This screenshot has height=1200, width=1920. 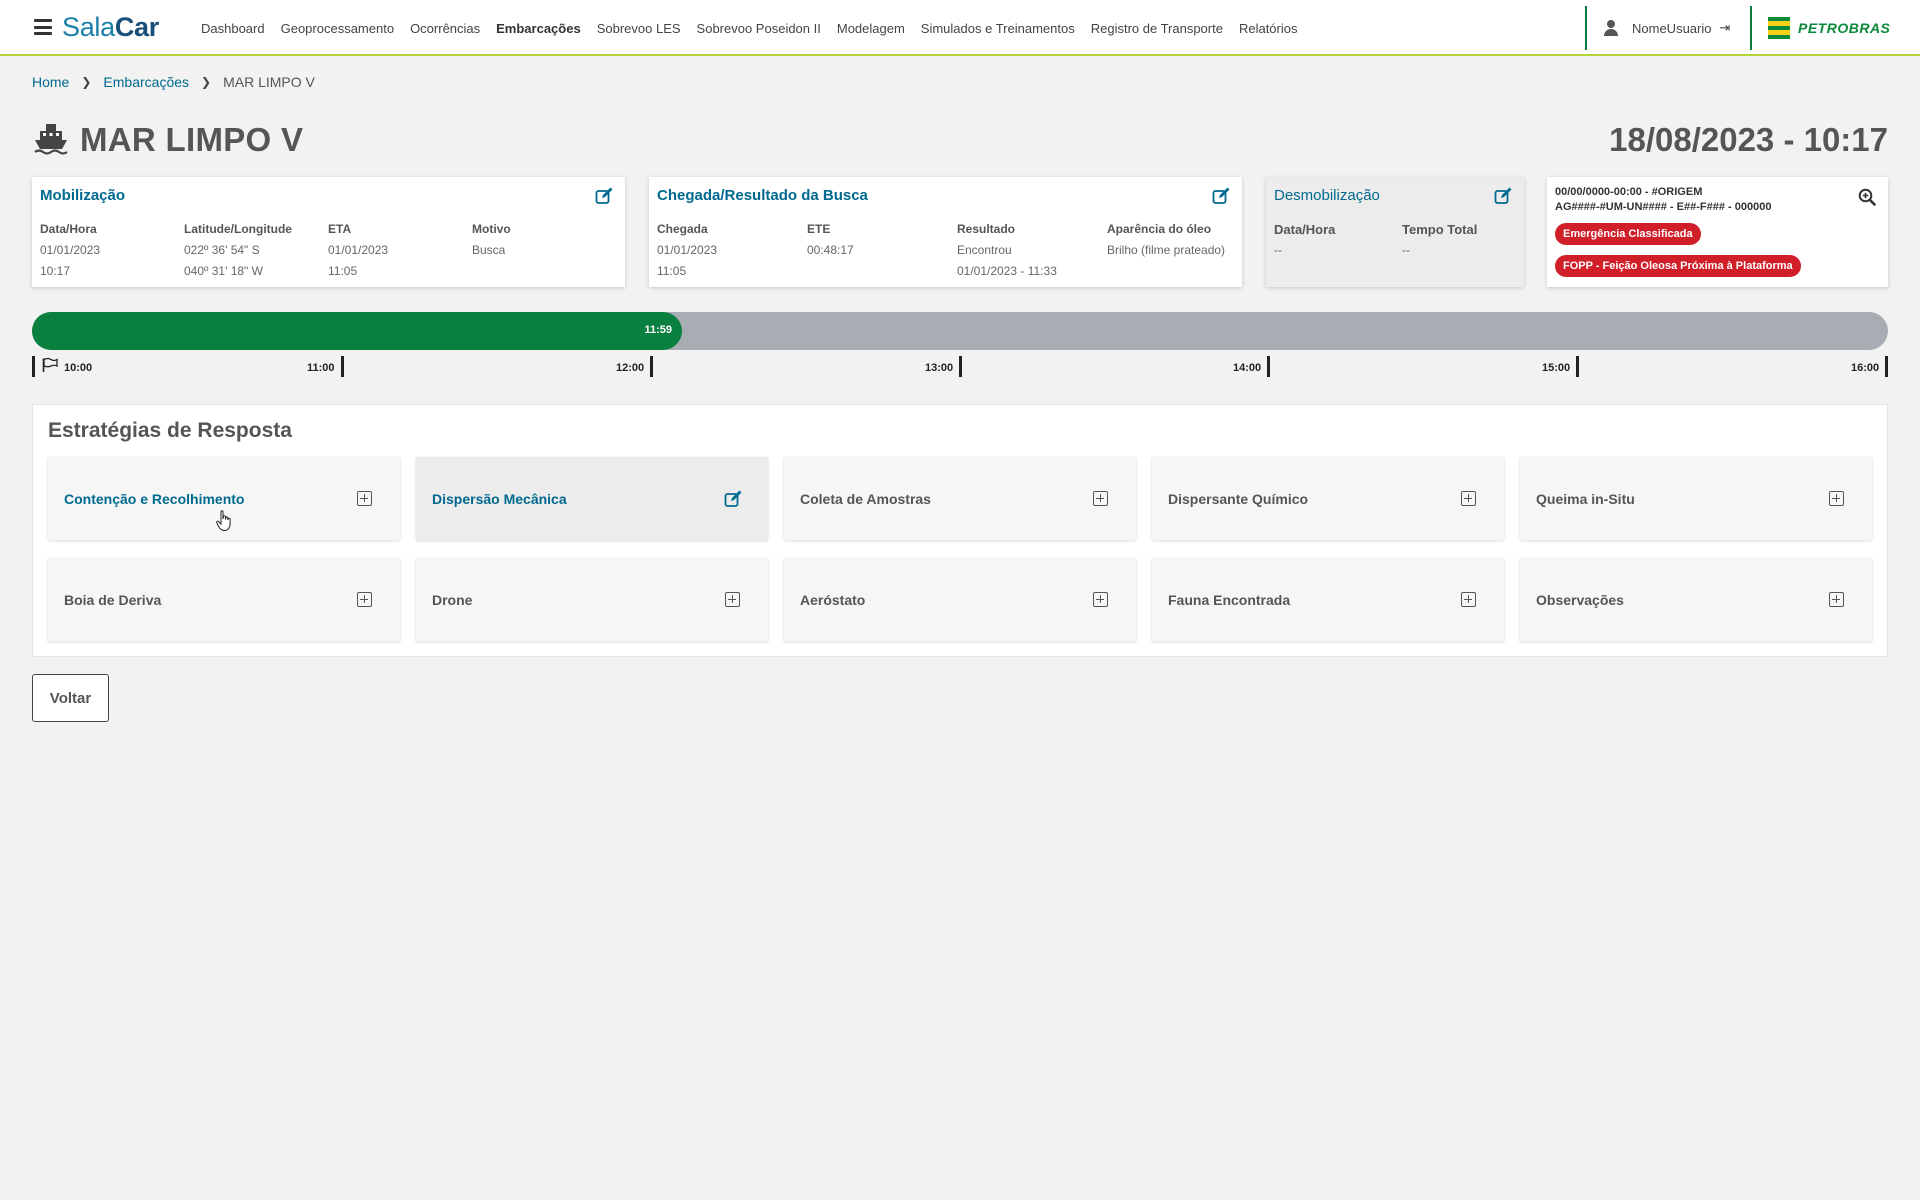 What do you see at coordinates (1672, 28) in the screenshot?
I see `user-name: NomeUsuario` at bounding box center [1672, 28].